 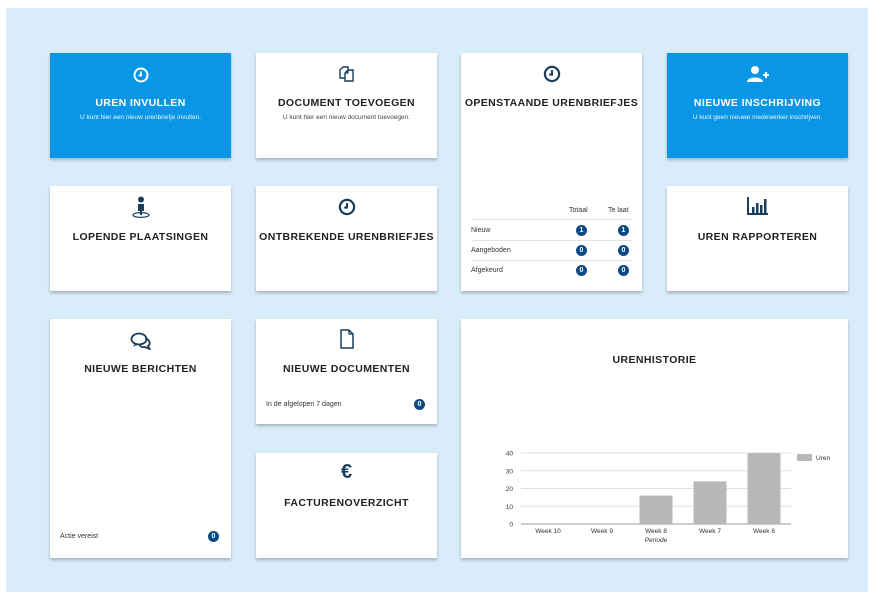 I want to click on count-badge-te-laat: 1, so click(x=623, y=230).